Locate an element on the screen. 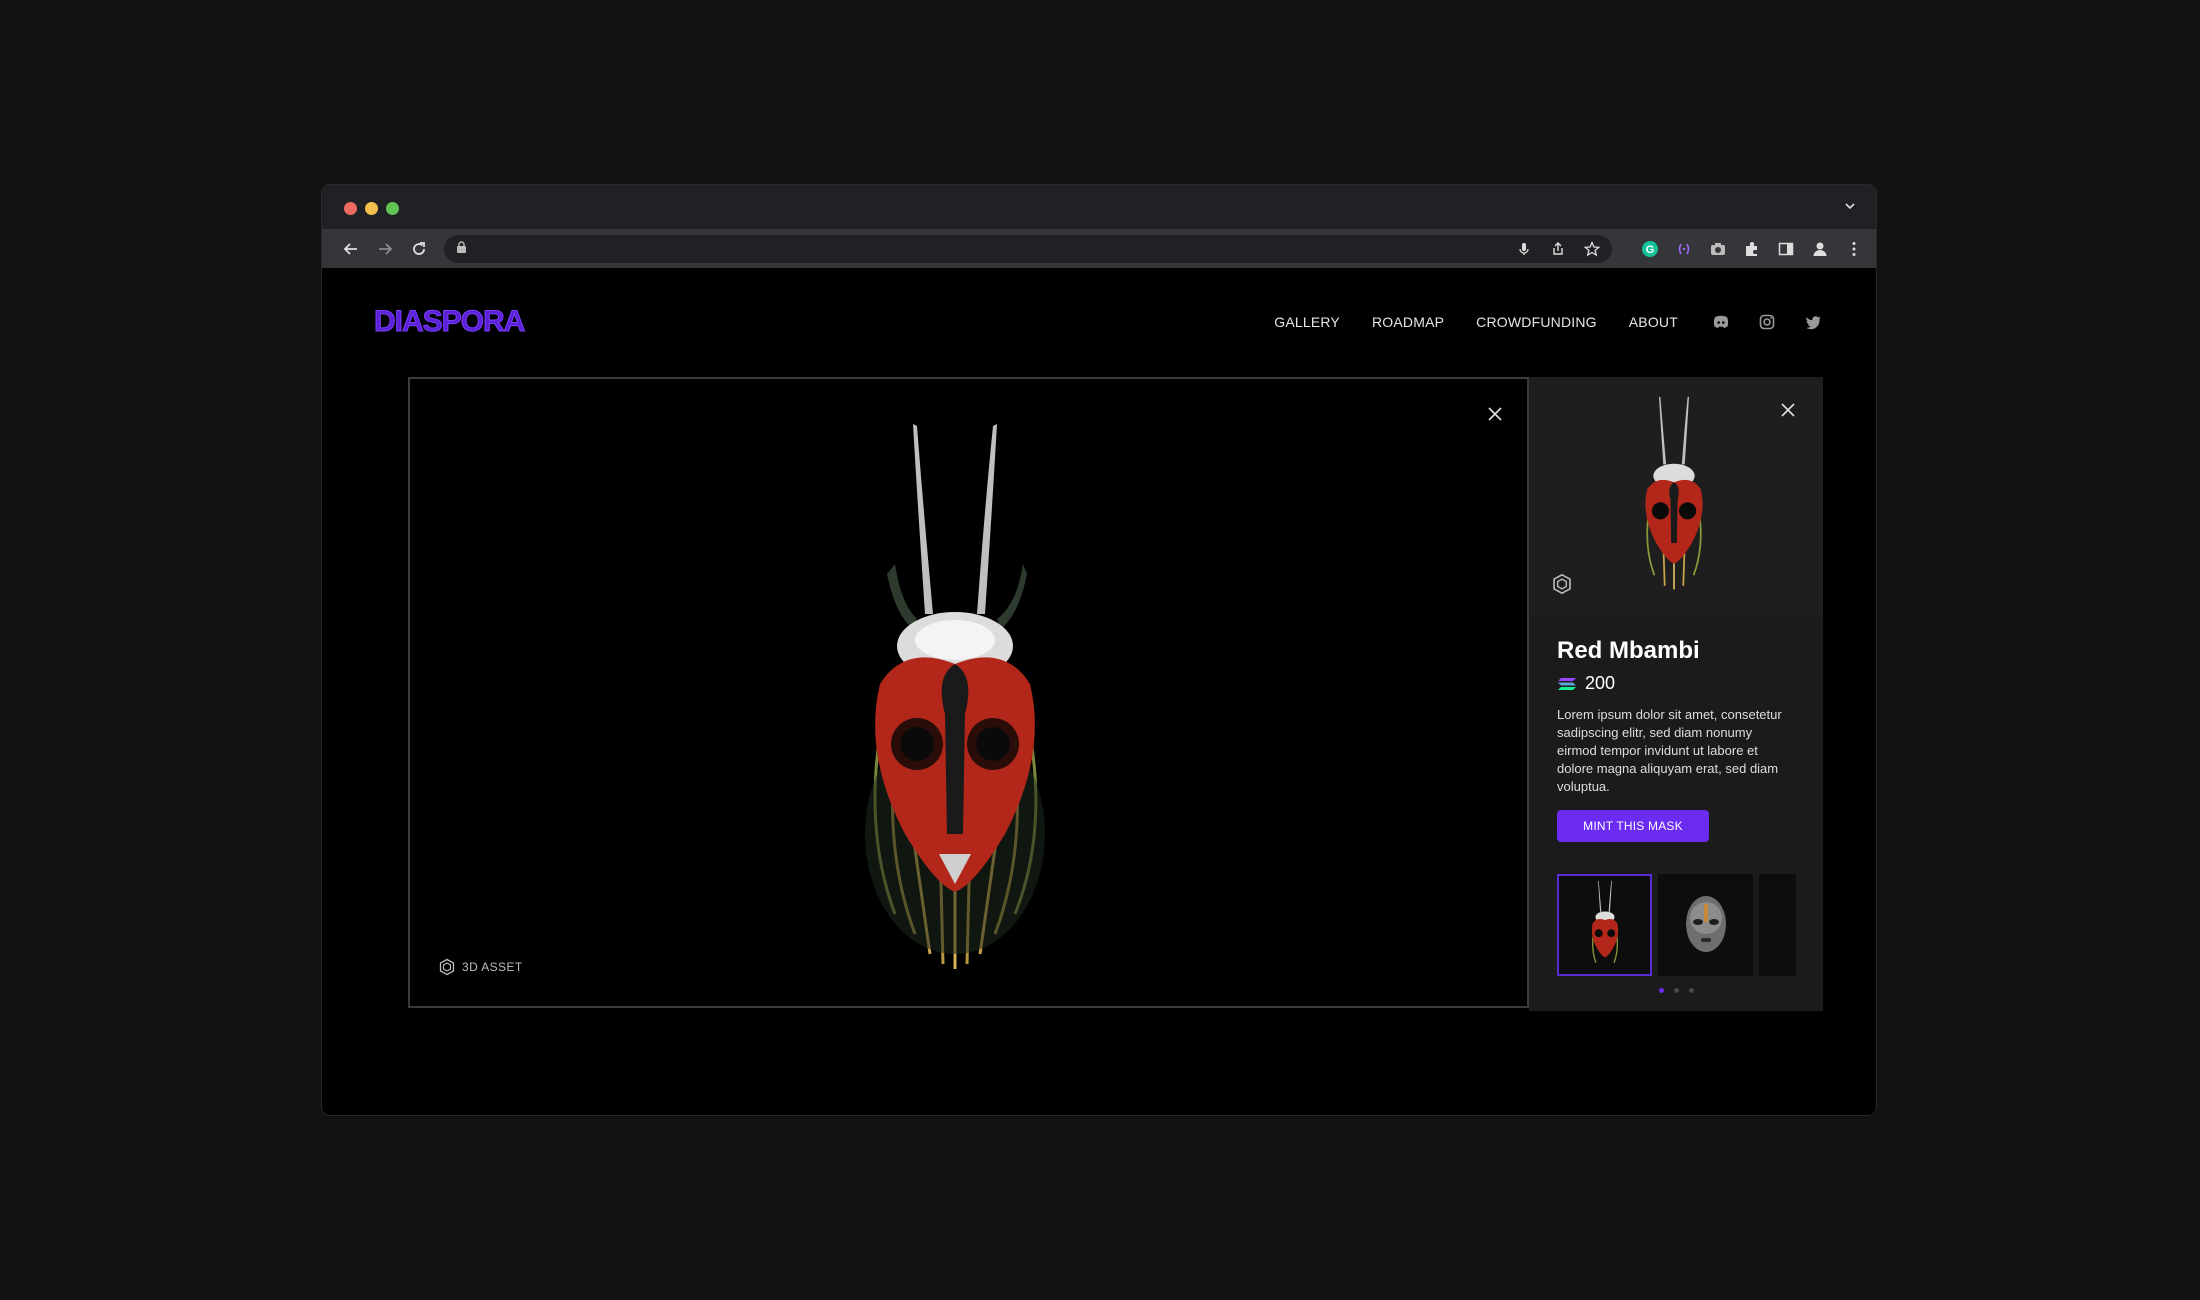 The height and width of the screenshot is (1300, 2200). maximize-window-button is located at coordinates (392, 208).